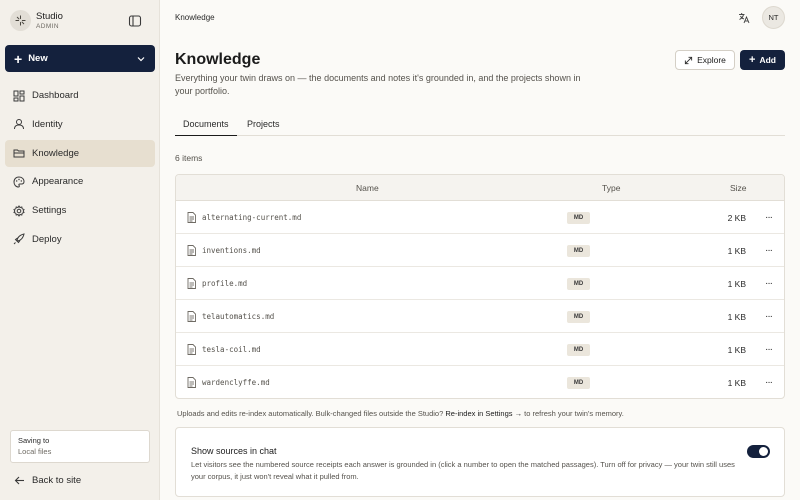  What do you see at coordinates (773, 17) in the screenshot?
I see `avatar: NT` at bounding box center [773, 17].